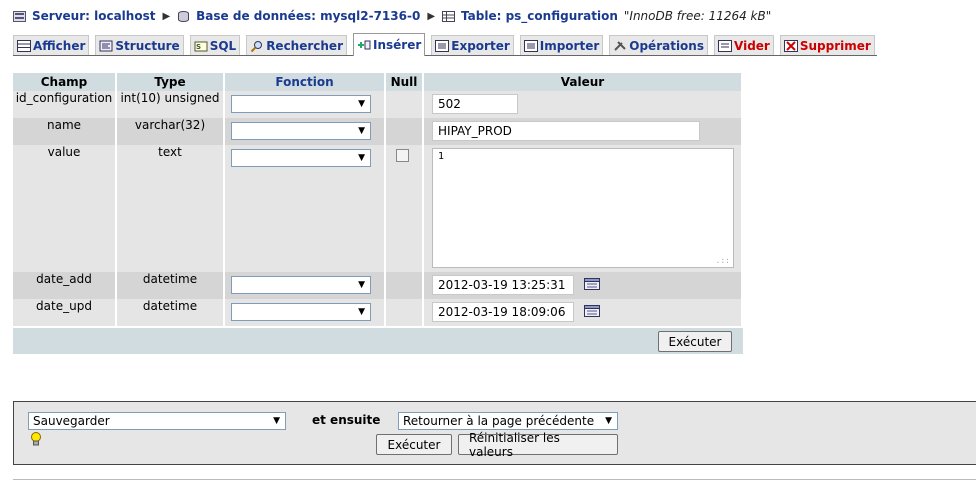 The image size is (976, 486). I want to click on value-textarea: 1.::, so click(583, 208).